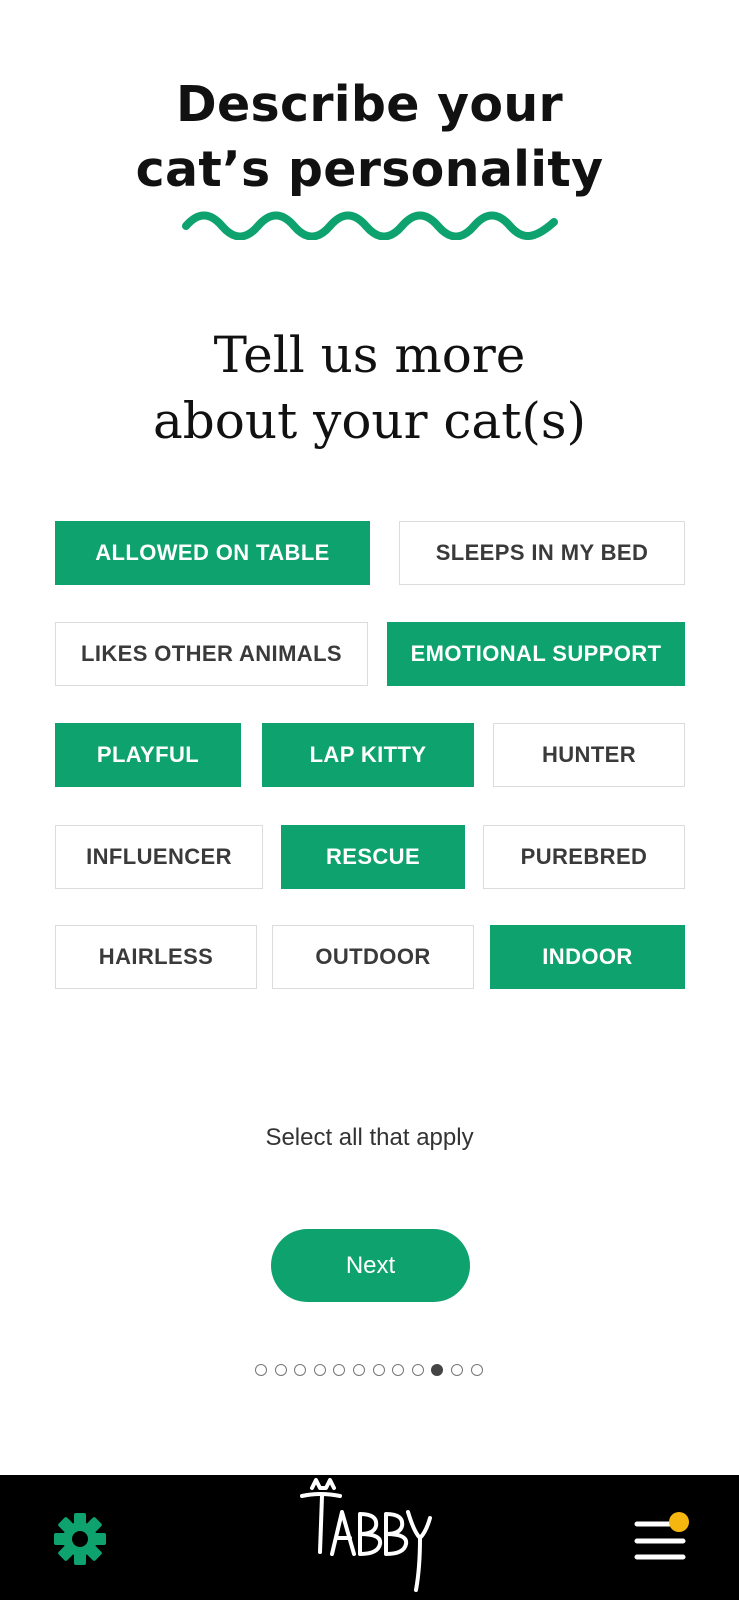  I want to click on tag-purebred: PUREBRED, so click(584, 857).